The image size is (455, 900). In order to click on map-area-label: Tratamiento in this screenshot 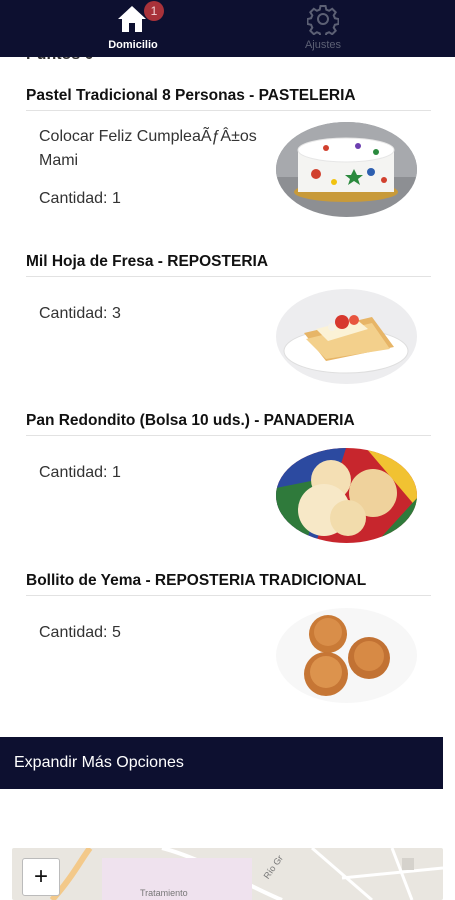, I will do `click(164, 893)`.